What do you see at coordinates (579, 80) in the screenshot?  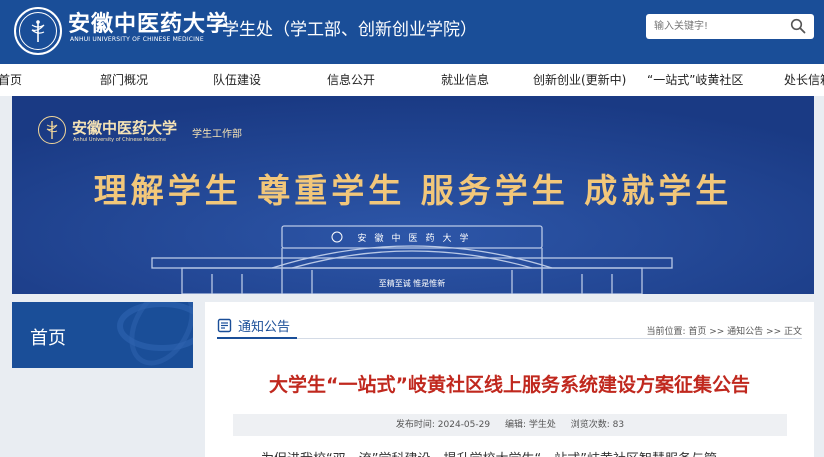 I see `nav-item-innovation: 创新创业(更新中)` at bounding box center [579, 80].